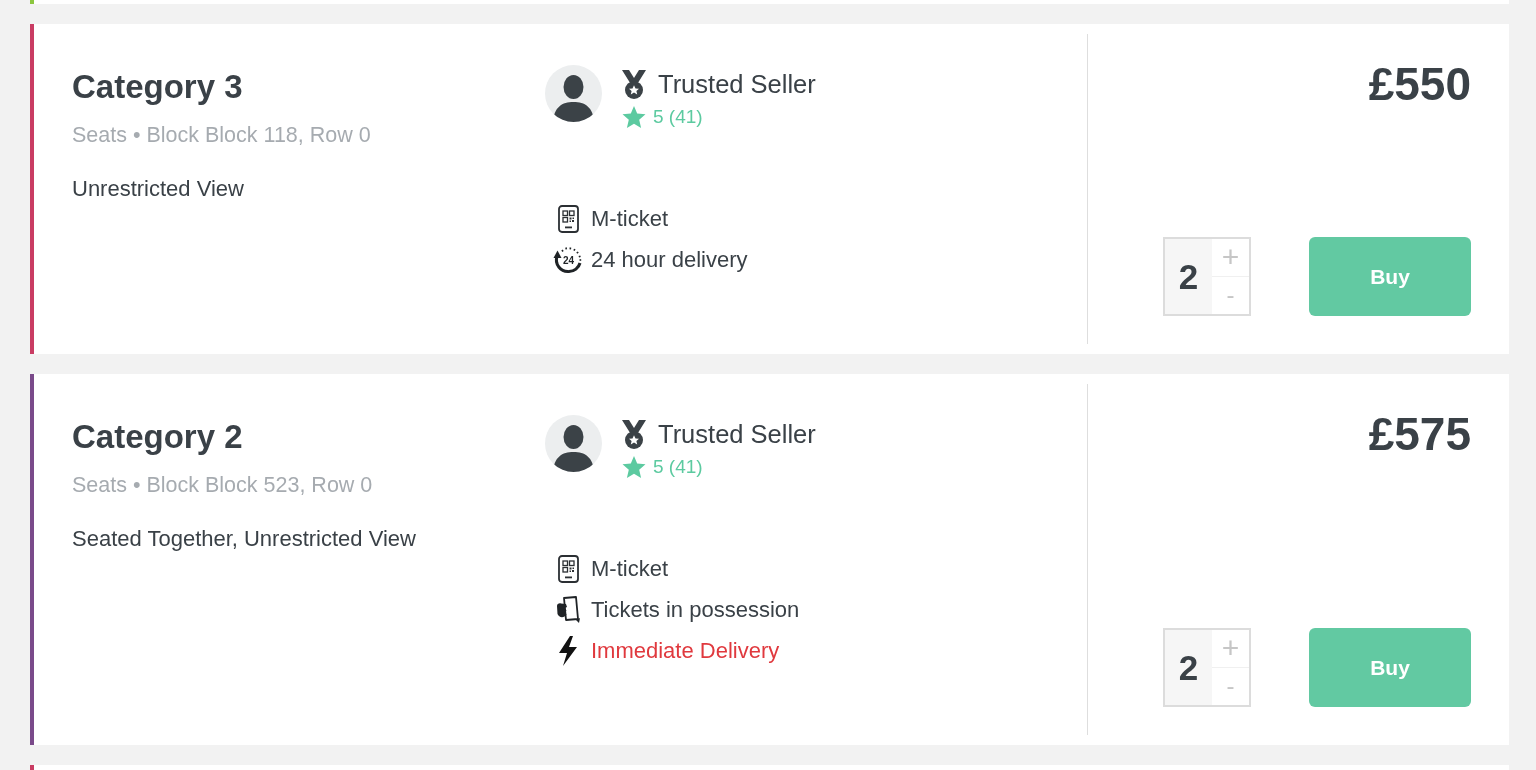  I want to click on seat-location: Seats • Block Block 523, Row 0, so click(223, 485).